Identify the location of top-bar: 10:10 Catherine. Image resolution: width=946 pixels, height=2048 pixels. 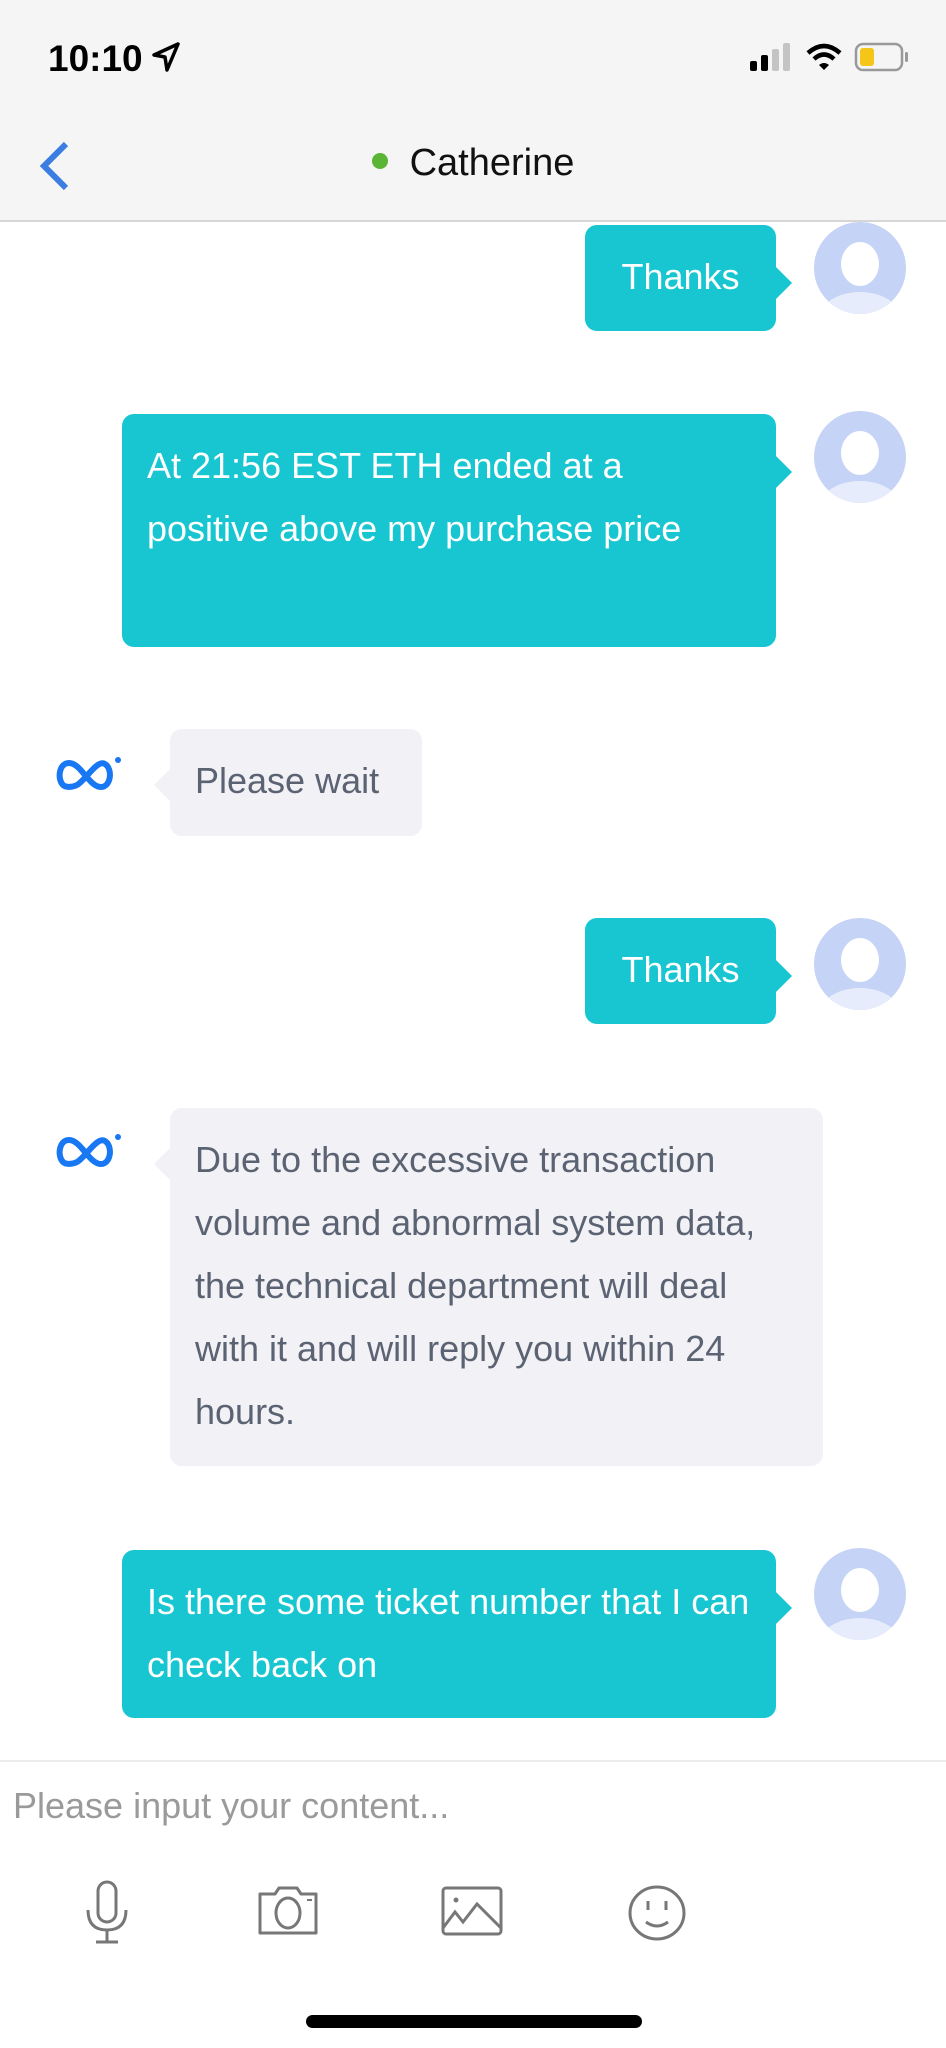
(473, 111).